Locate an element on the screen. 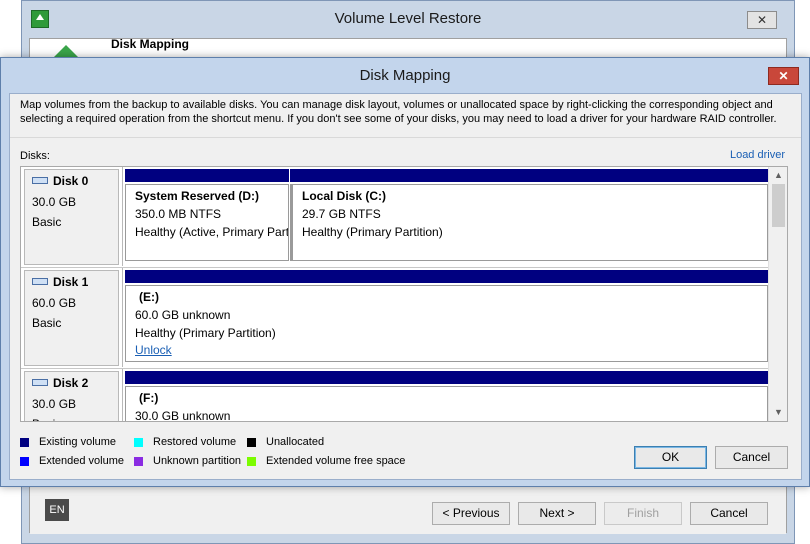 The image size is (810, 544). wizard-title: Volume Level Restore is located at coordinates (408, 18).